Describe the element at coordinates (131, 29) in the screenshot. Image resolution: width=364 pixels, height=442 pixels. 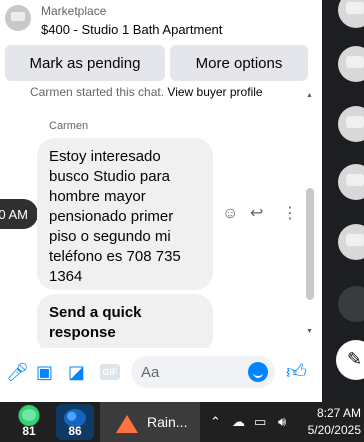
I see `listing-title: $400 - Studio 1 Bath Apartment` at that location.